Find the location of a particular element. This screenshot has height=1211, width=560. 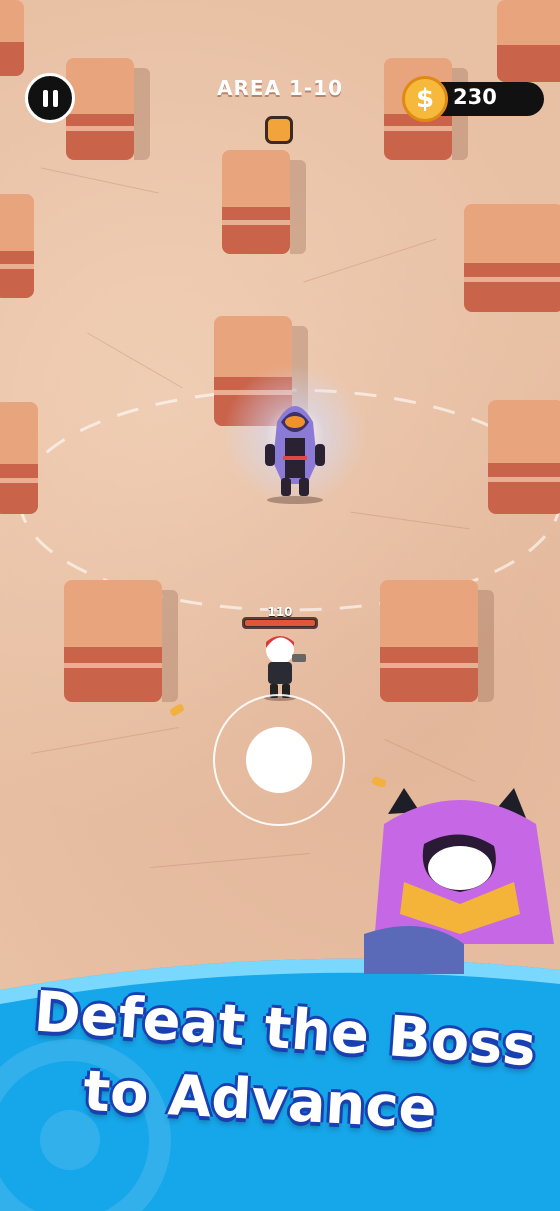

player-health-fill is located at coordinates (280, 623).